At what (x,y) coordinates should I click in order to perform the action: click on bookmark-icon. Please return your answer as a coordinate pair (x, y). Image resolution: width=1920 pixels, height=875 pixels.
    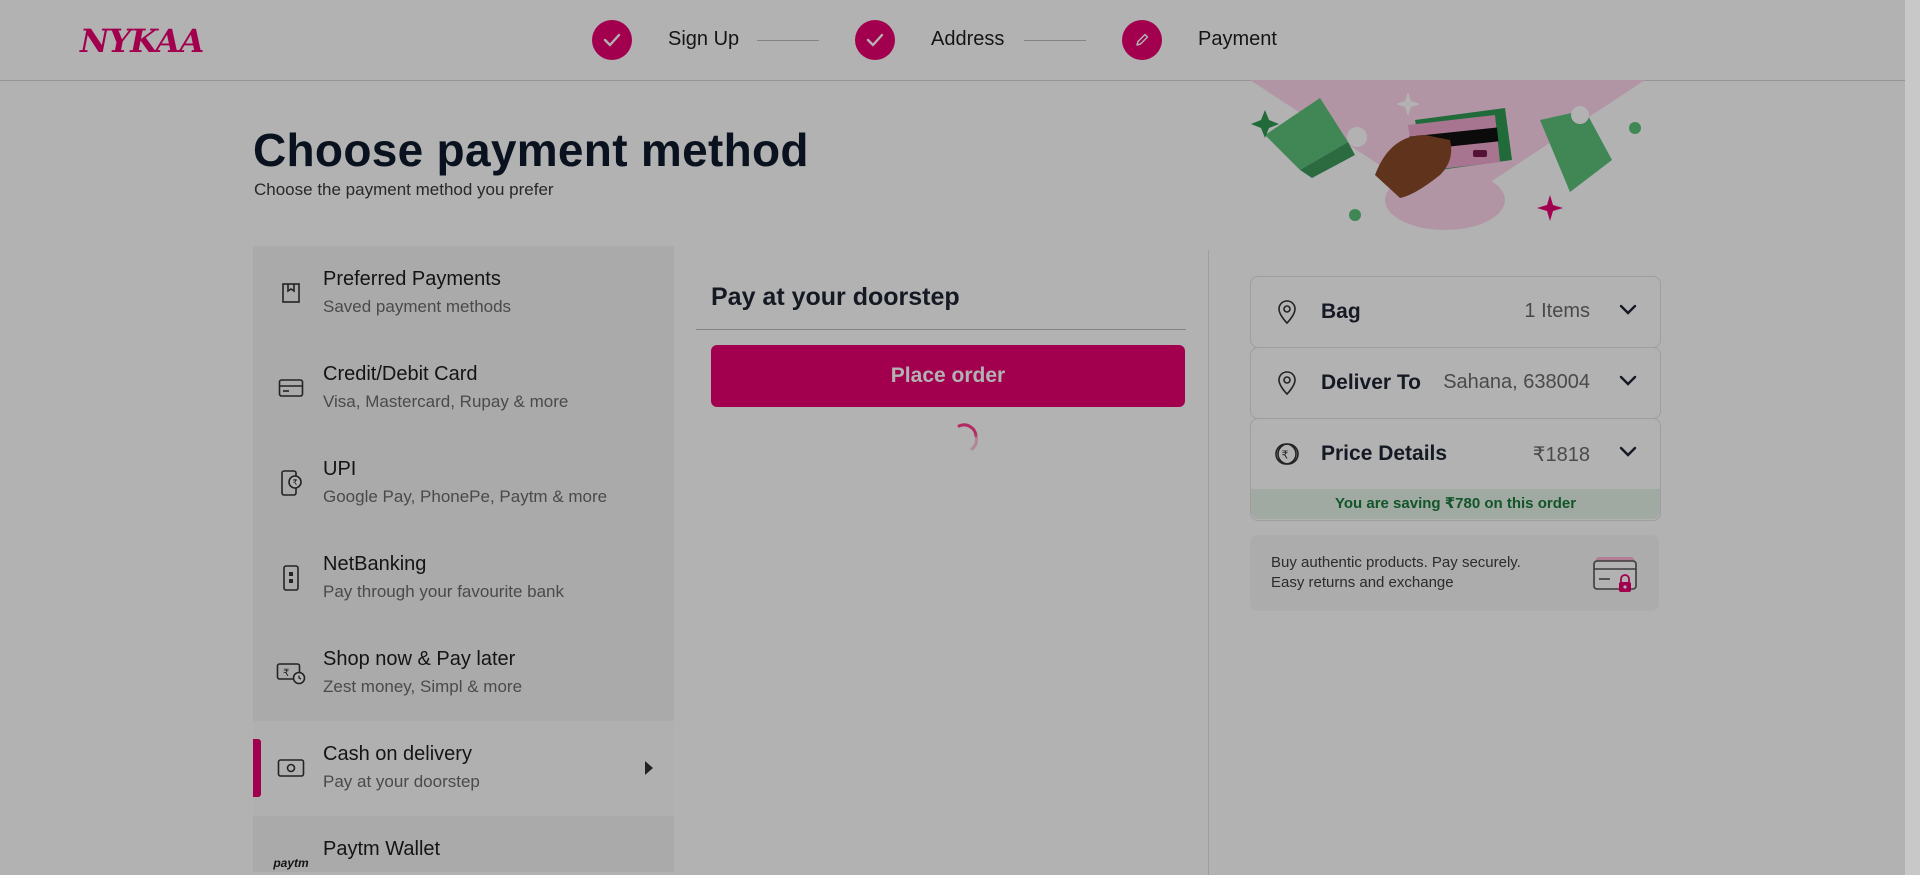
    Looking at the image, I should click on (291, 293).